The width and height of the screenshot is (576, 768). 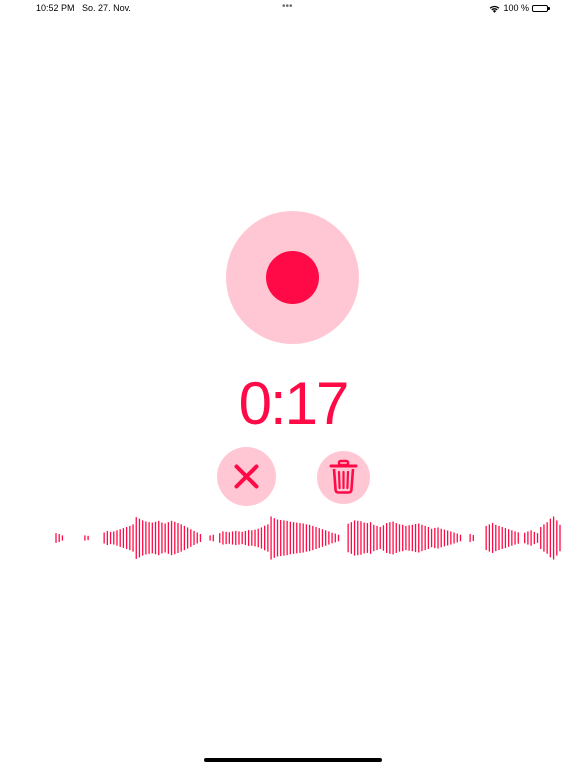 I want to click on status-bar: 10:52 PM So. 27. Nov. ••• 100 %, so click(x=288, y=9).